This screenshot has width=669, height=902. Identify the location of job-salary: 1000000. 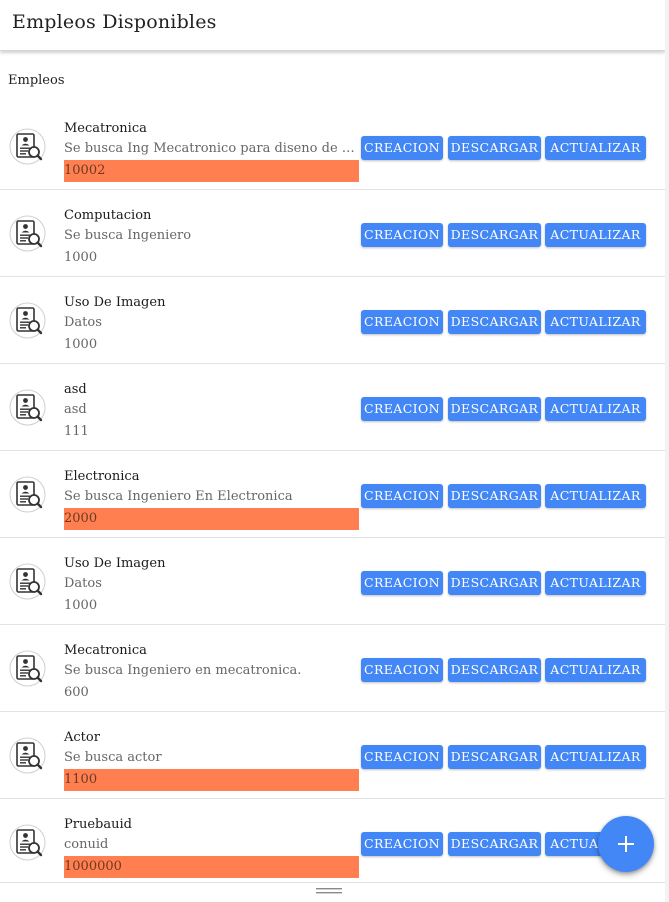
(211, 867).